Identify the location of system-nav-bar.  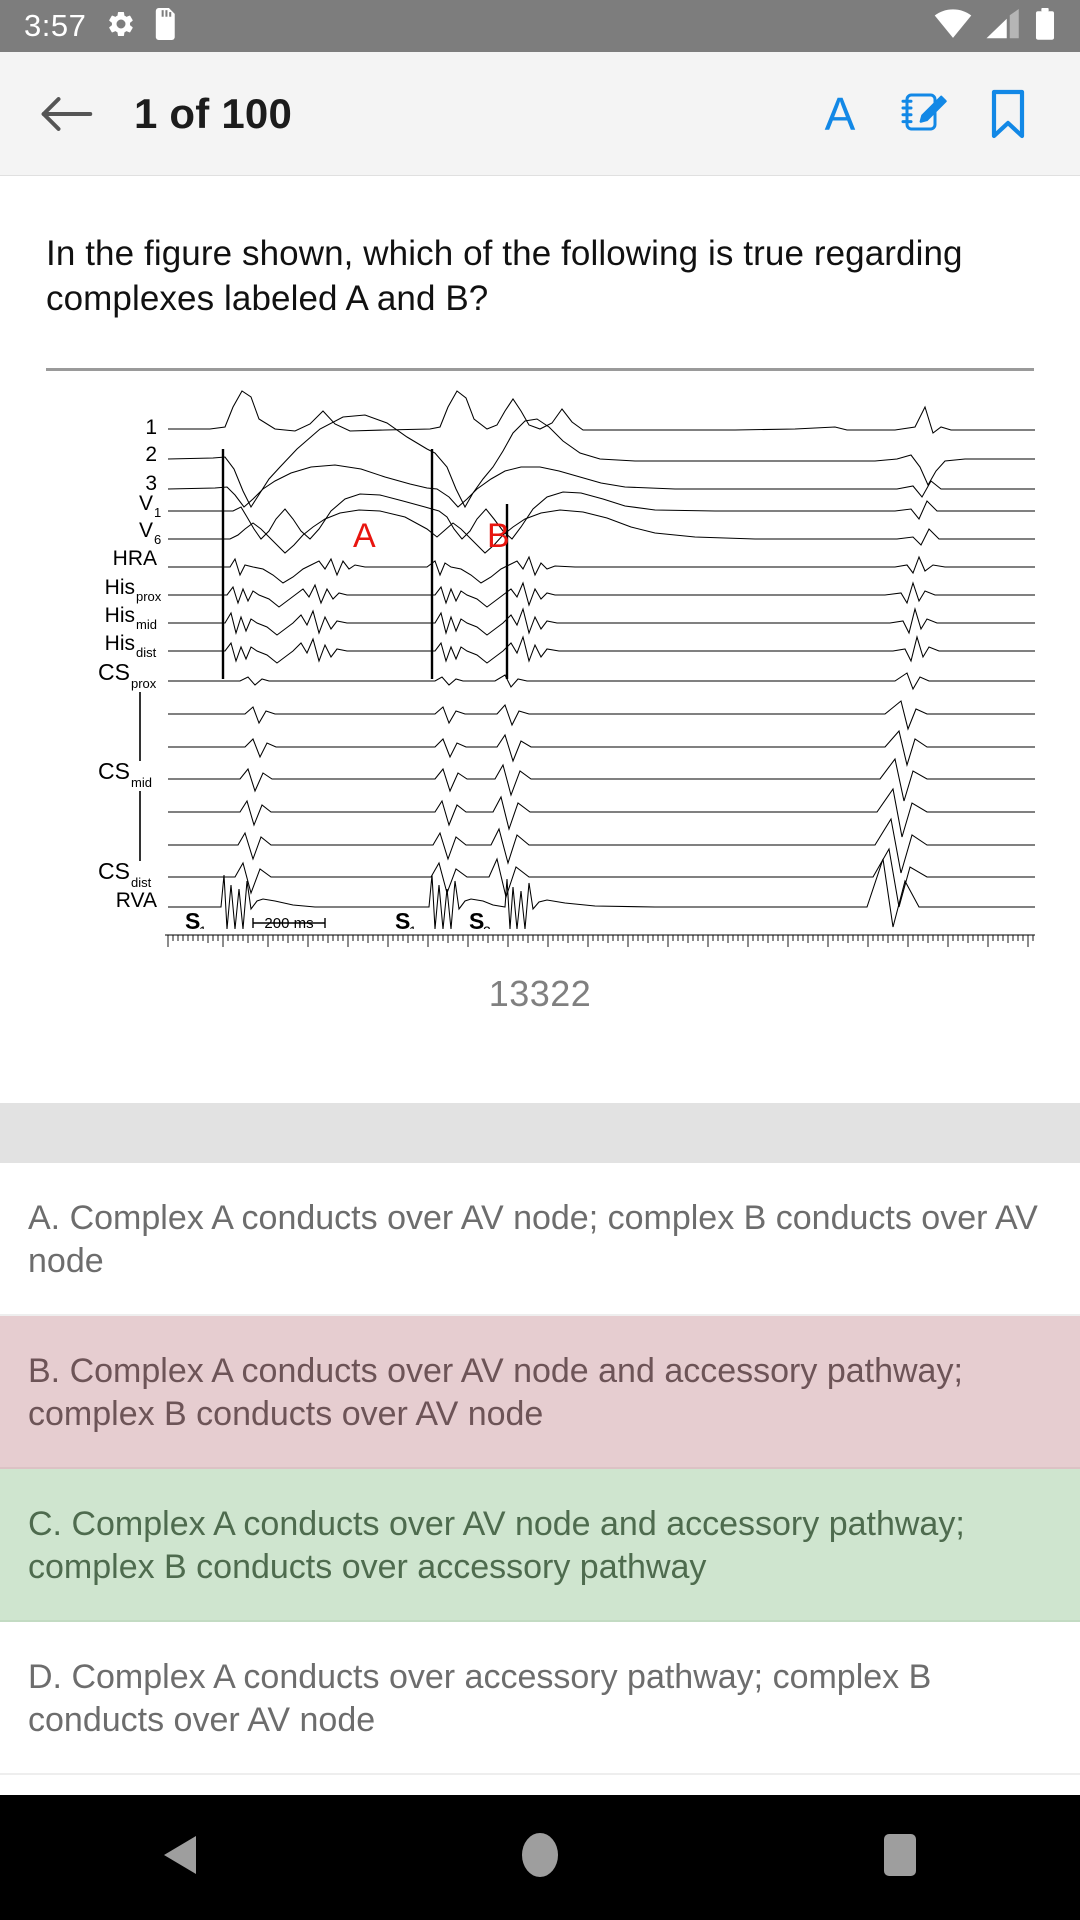
(540, 1857).